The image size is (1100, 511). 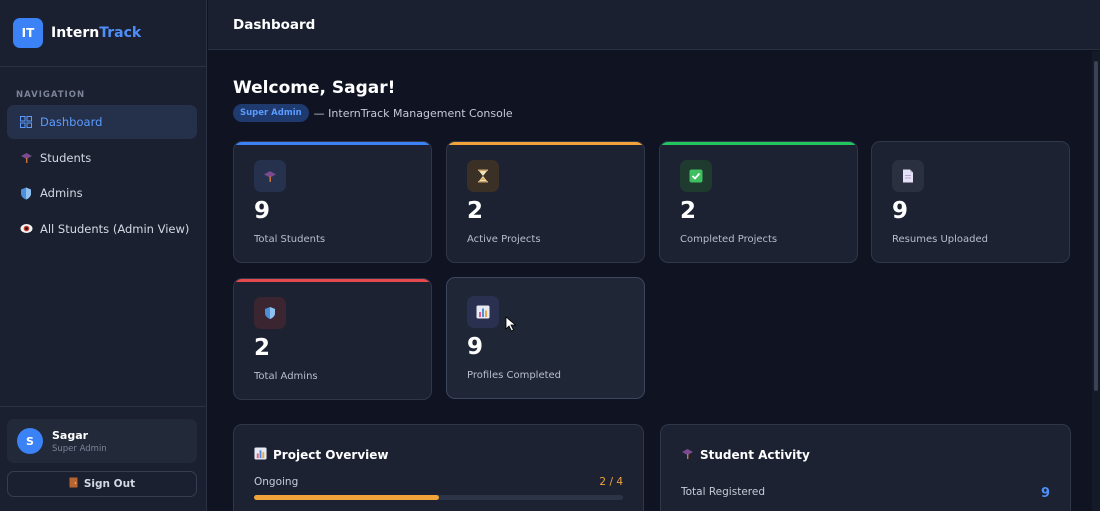 I want to click on sign-out-button: Sign Out, so click(x=102, y=484).